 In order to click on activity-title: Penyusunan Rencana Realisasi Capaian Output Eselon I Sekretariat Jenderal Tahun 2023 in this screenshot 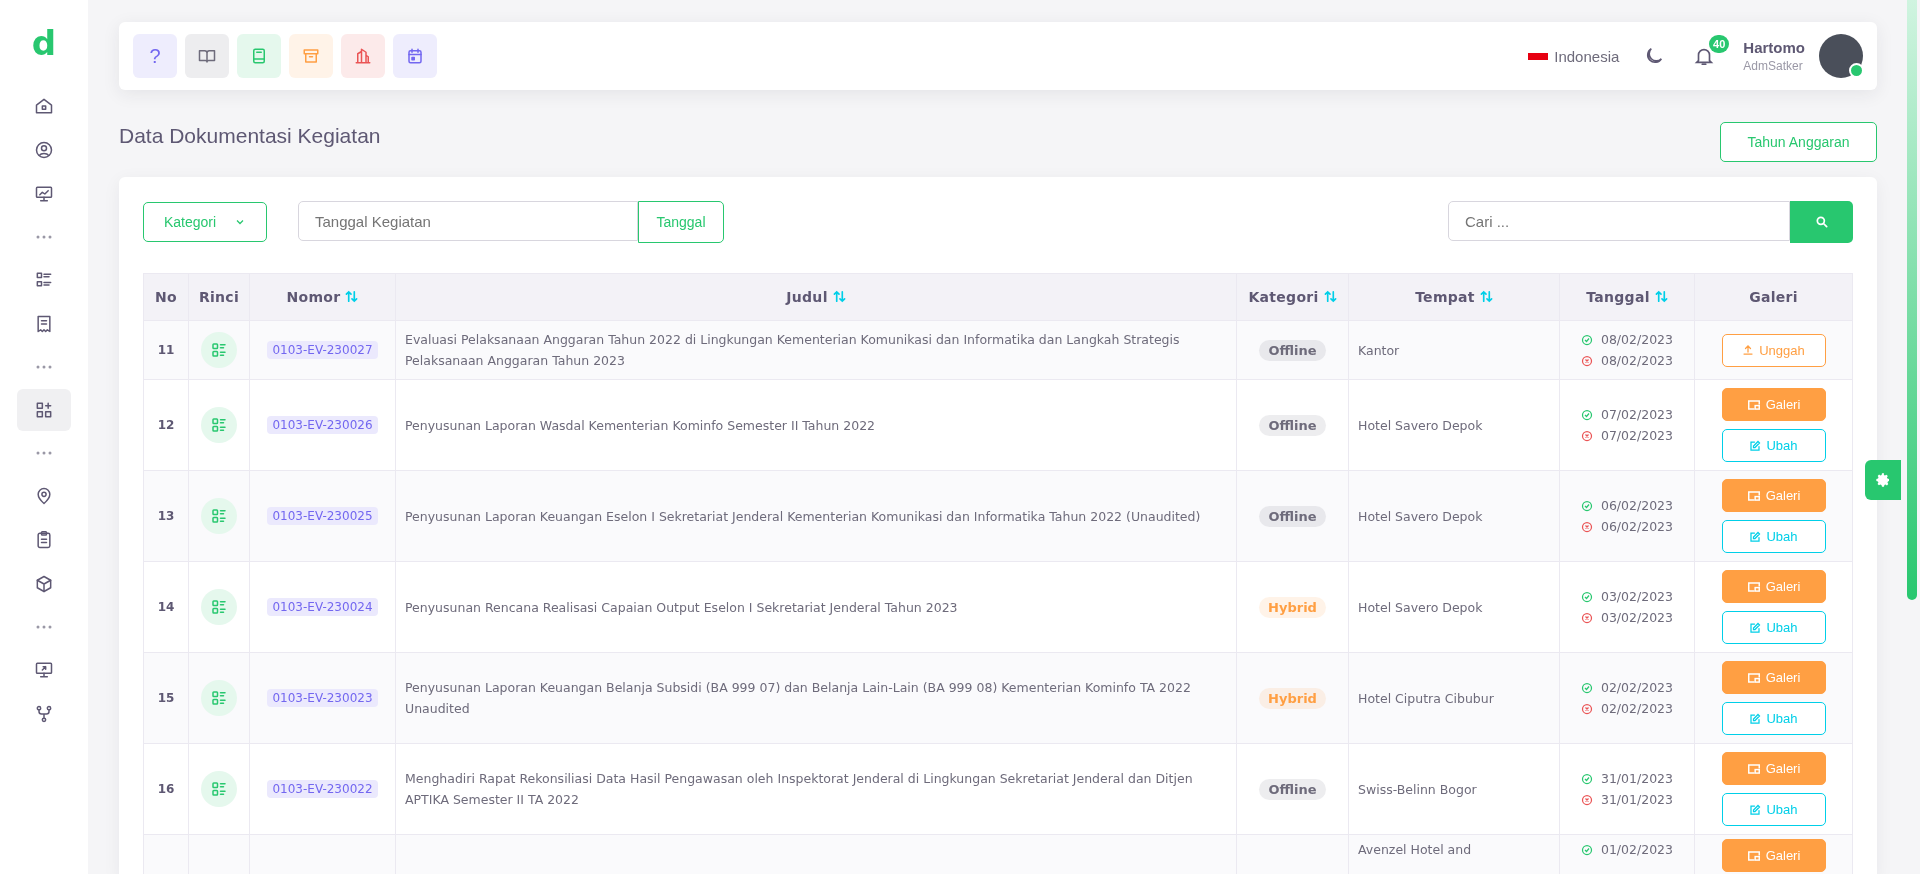, I will do `click(681, 607)`.